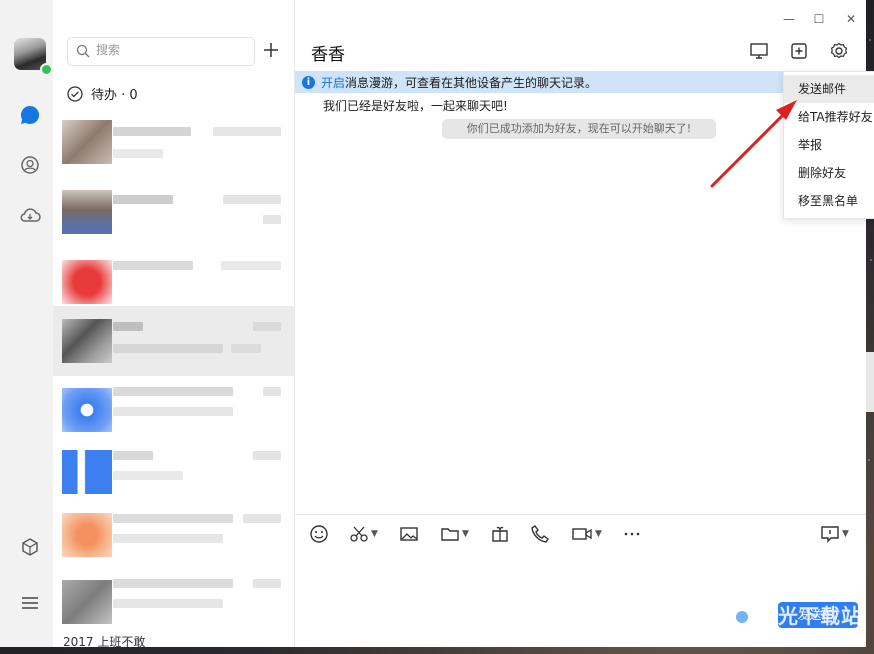  I want to click on message-icon, so click(30, 115).